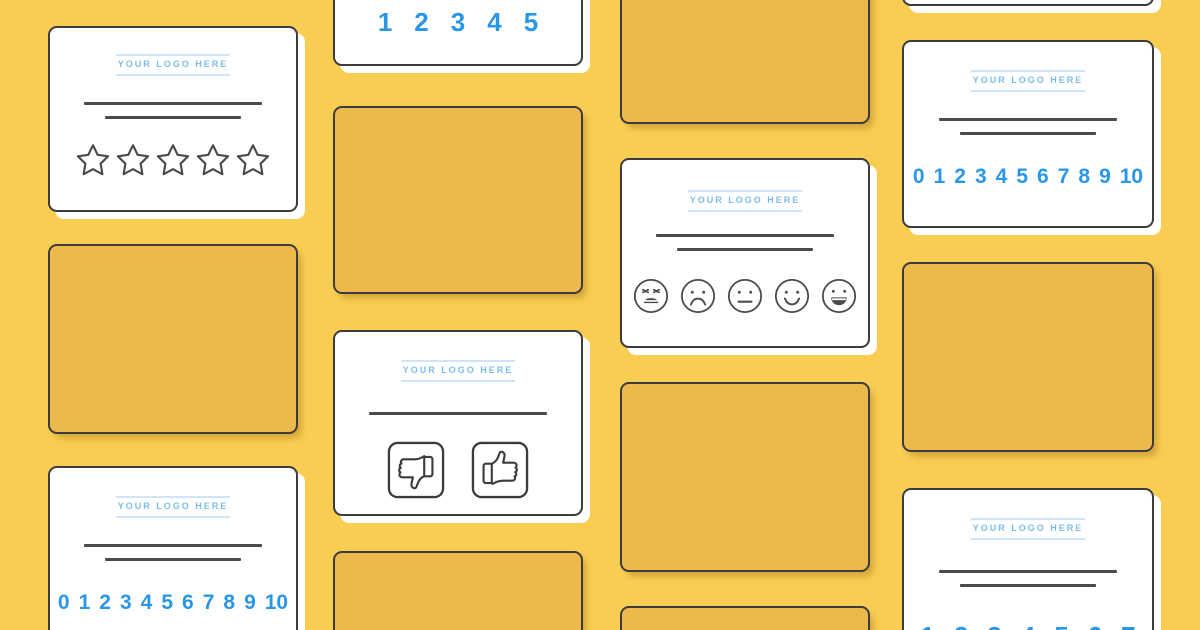 The height and width of the screenshot is (630, 1200). I want to click on number-scale-1-5: 1 2 3 4 5, so click(458, 22).